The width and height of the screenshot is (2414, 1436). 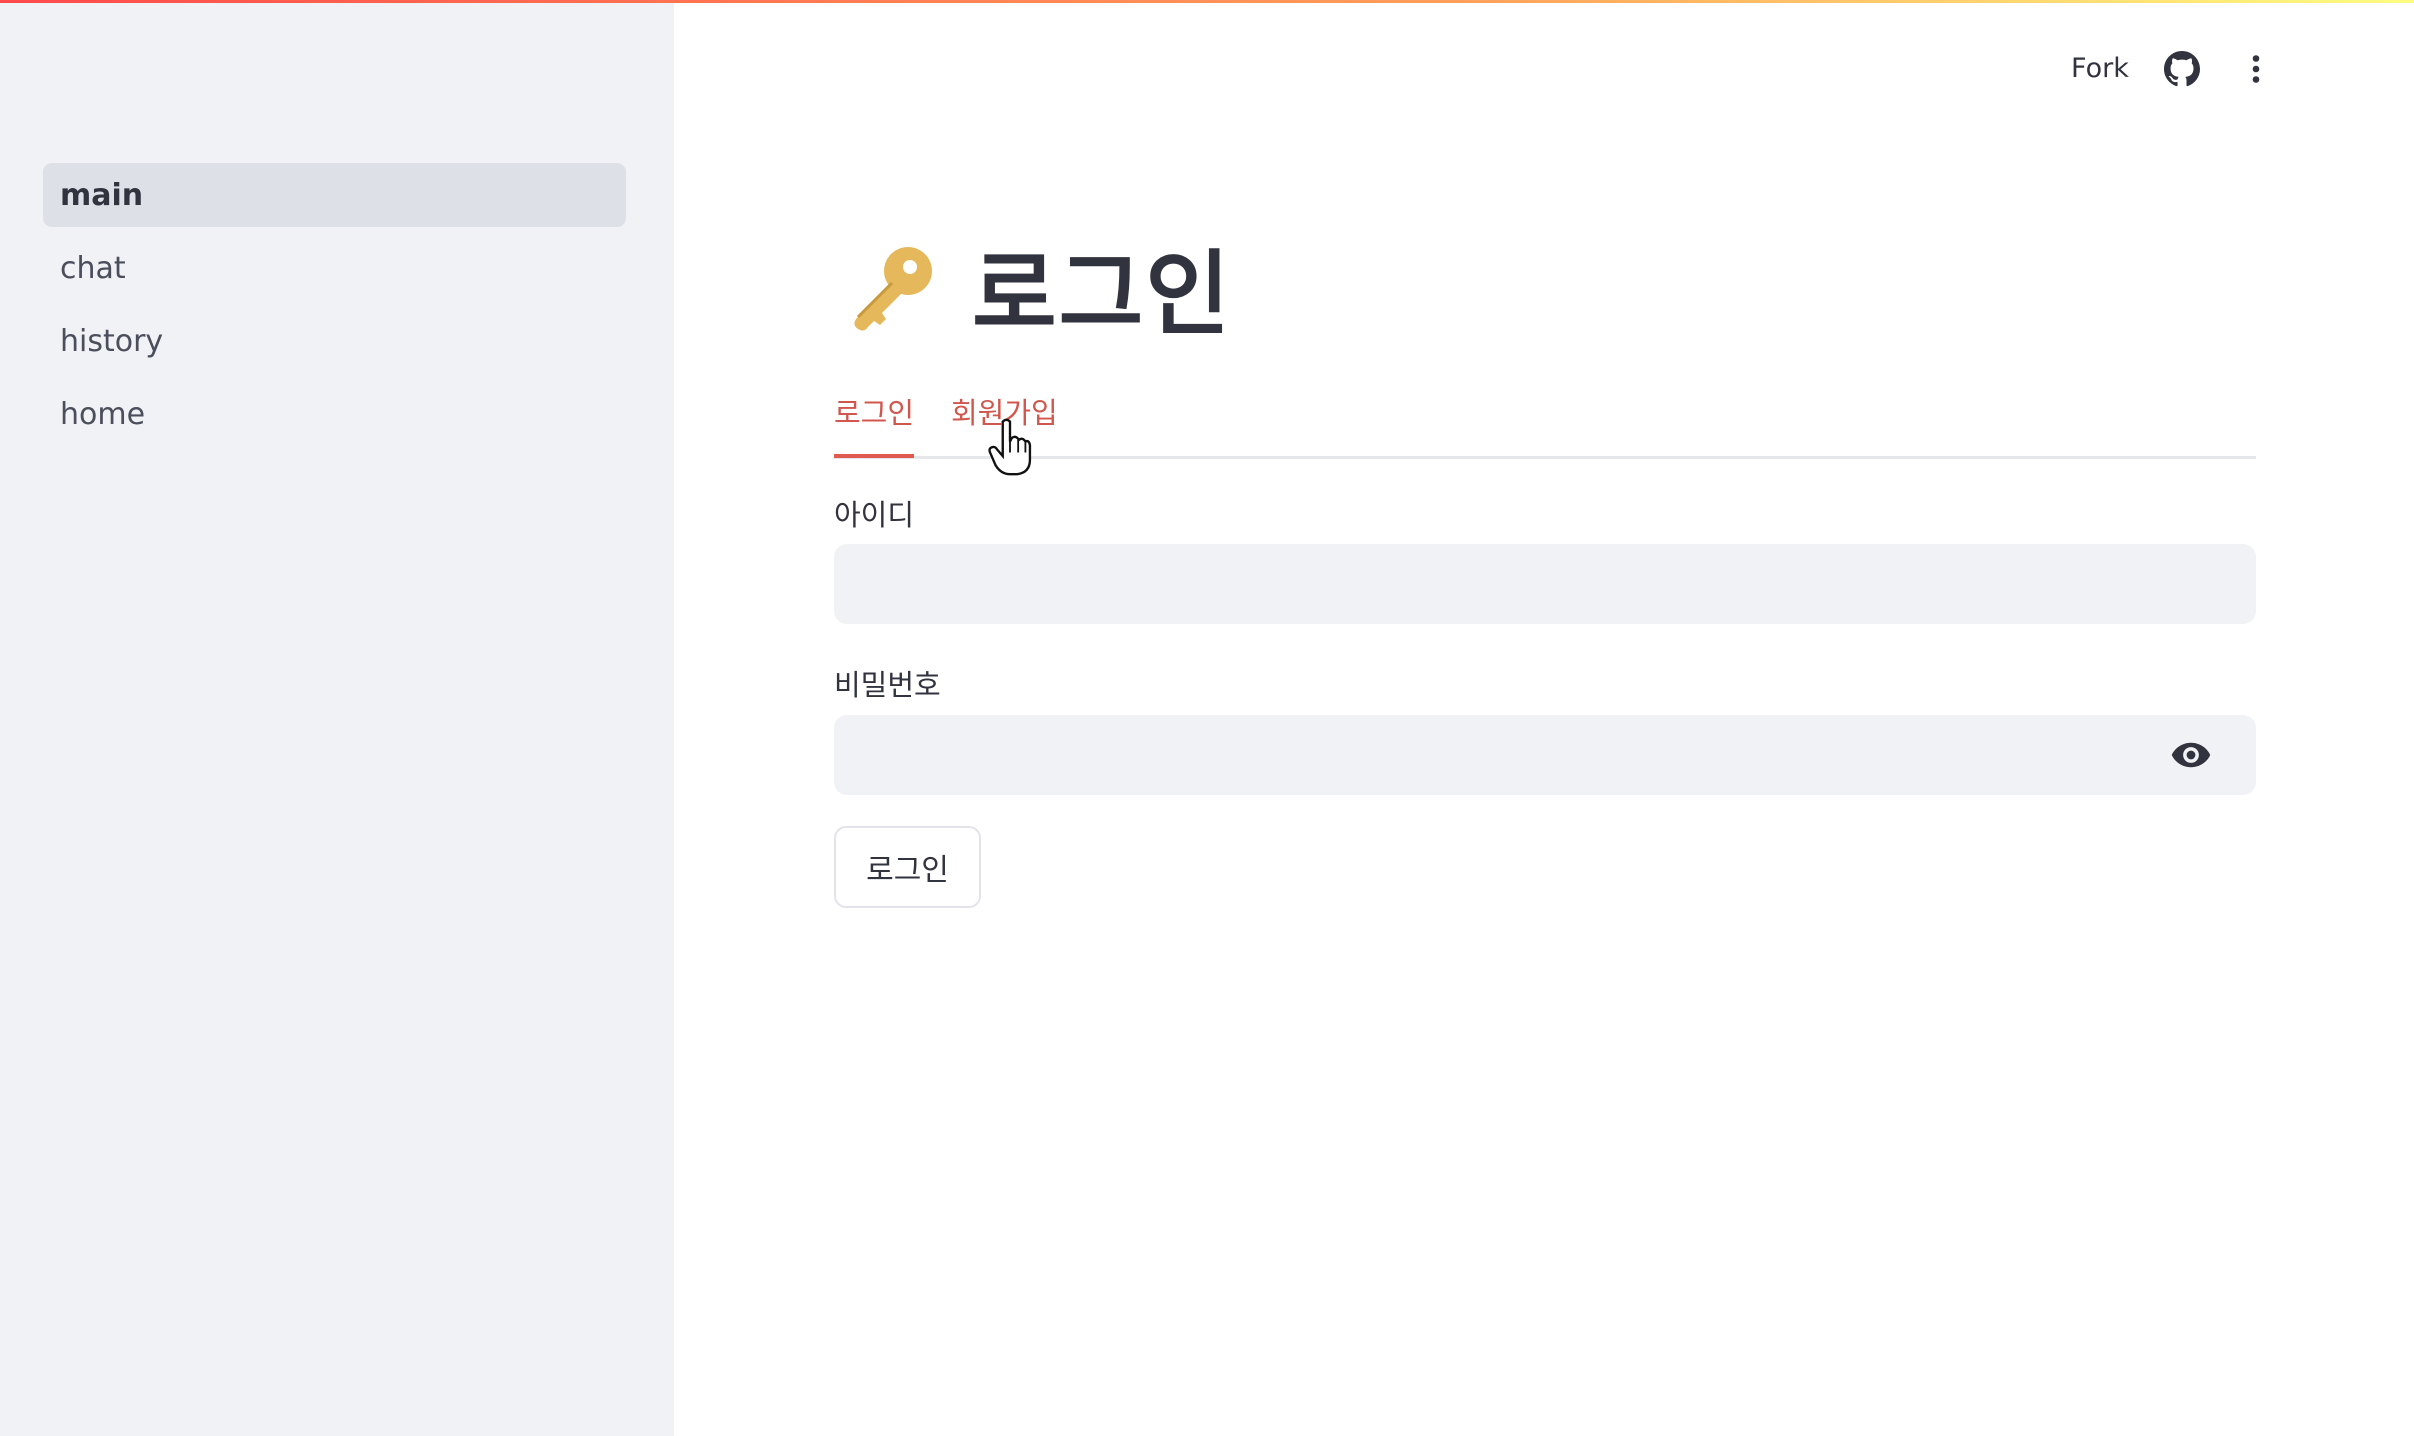 What do you see at coordinates (1545, 584) in the screenshot?
I see `username-field` at bounding box center [1545, 584].